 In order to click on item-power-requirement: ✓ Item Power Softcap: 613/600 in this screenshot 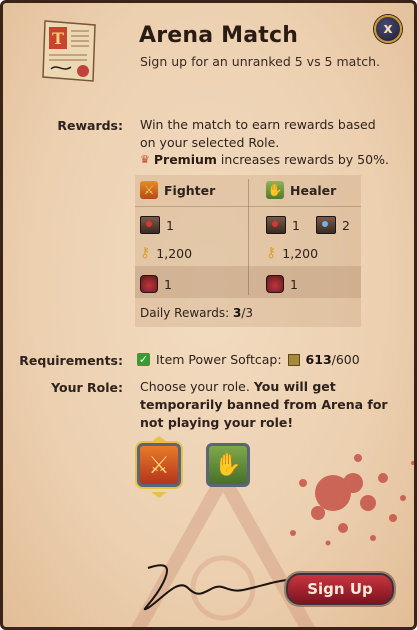, I will do `click(248, 359)`.